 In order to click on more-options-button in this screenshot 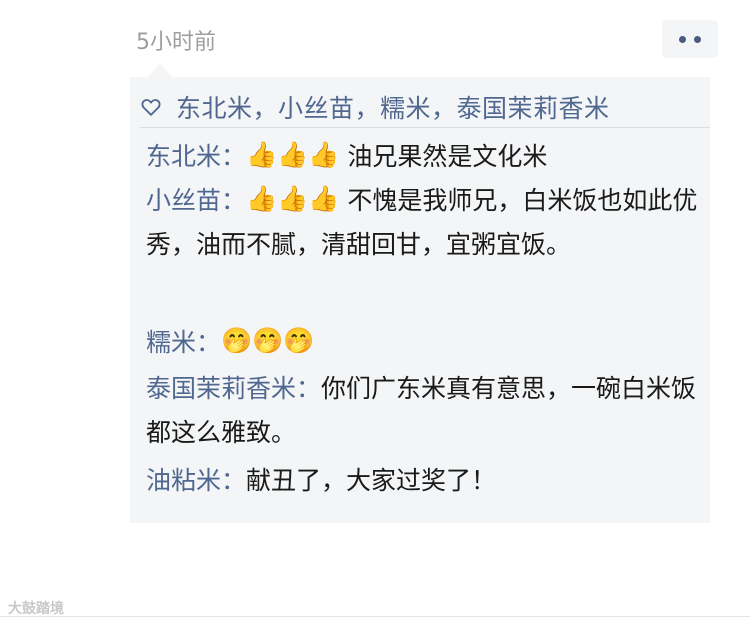, I will do `click(690, 39)`.